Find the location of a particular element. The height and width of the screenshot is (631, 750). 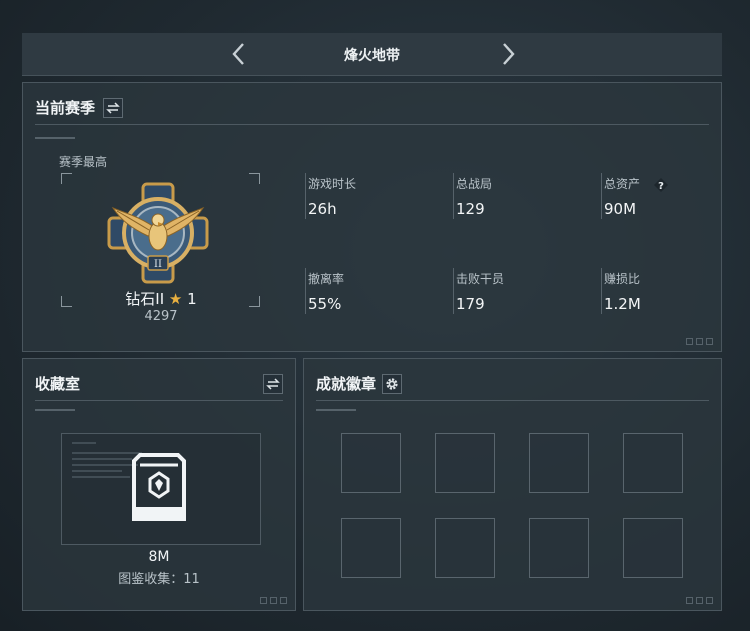

rank-star-count: 1 is located at coordinates (192, 299).